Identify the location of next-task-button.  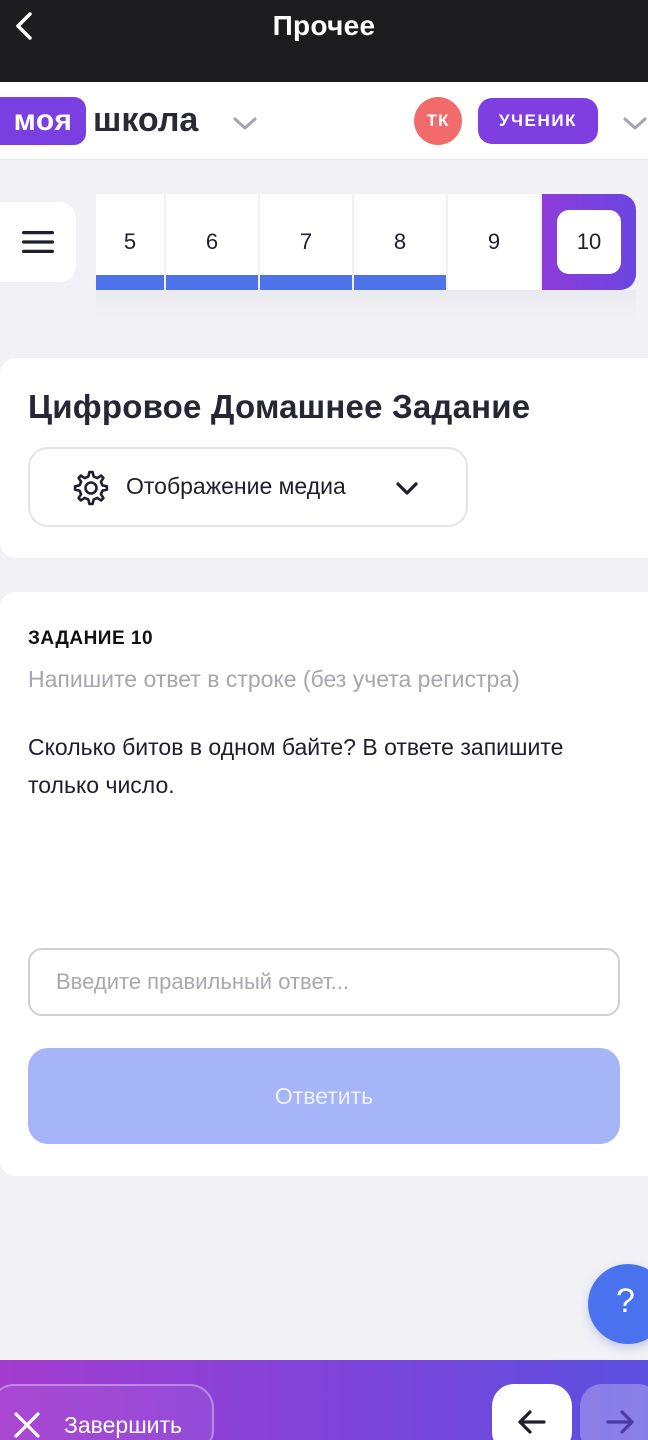
(614, 1412).